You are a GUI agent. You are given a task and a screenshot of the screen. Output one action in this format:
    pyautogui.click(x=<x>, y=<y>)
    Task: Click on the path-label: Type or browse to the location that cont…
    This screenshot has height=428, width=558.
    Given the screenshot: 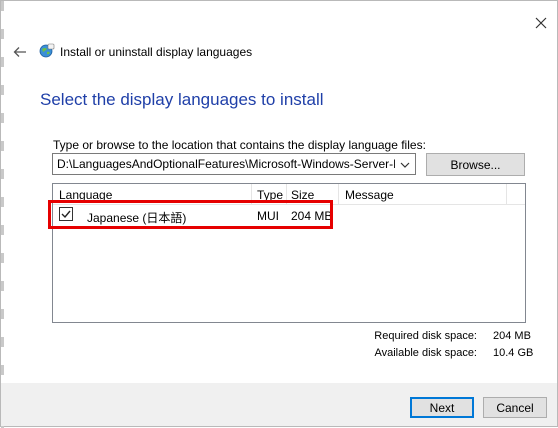 What is the action you would take?
    pyautogui.click(x=239, y=145)
    